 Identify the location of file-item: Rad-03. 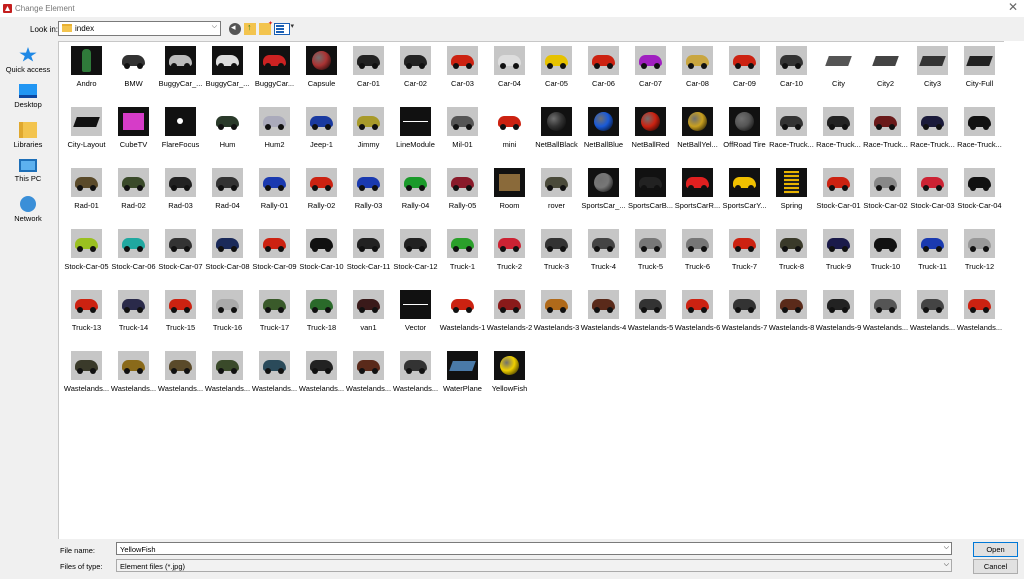
(180, 196).